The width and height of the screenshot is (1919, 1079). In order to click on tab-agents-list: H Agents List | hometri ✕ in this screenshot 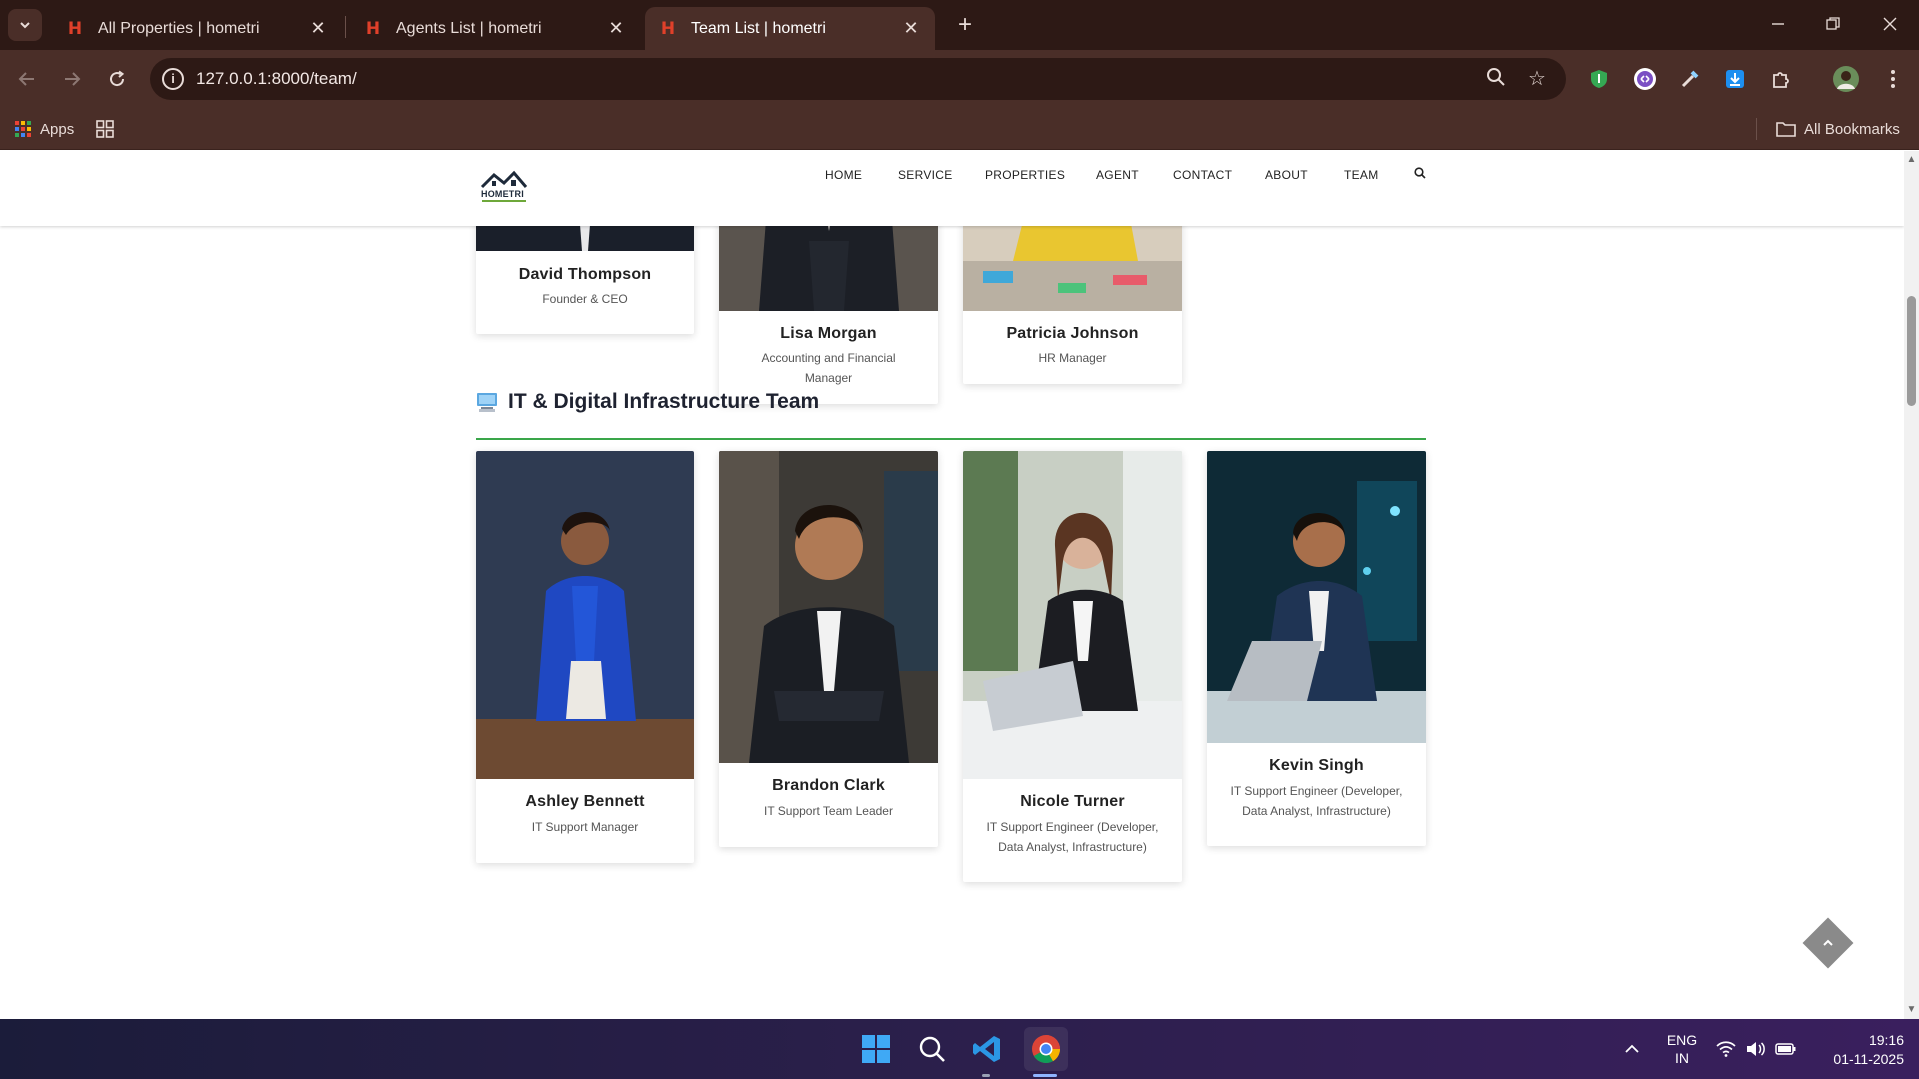, I will do `click(495, 28)`.